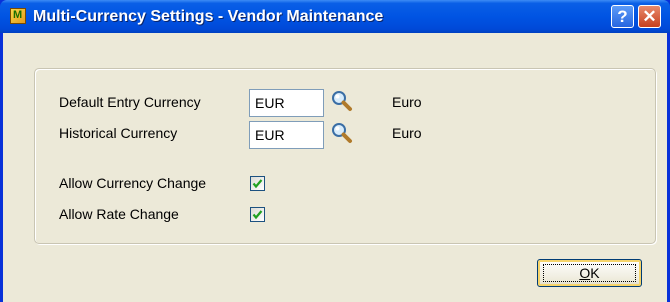  I want to click on allow-rate-change-checkbox, so click(257, 214).